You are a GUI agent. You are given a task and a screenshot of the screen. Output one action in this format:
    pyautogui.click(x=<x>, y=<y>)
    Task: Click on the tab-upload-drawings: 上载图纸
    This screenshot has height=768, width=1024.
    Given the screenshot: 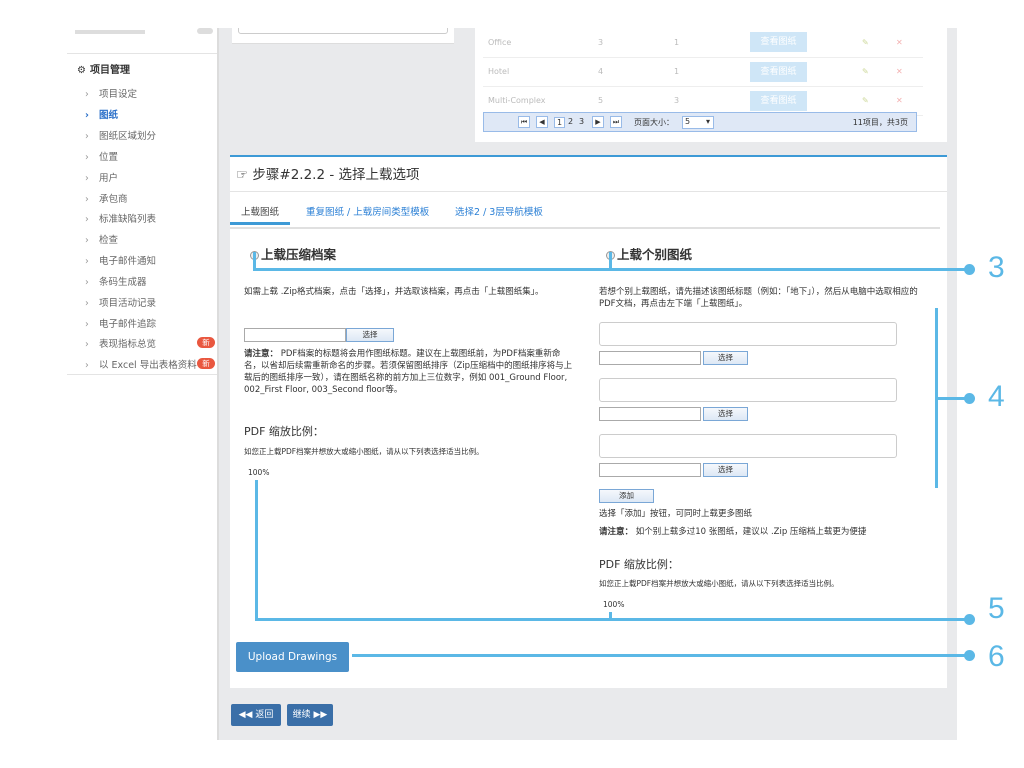 What is the action you would take?
    pyautogui.click(x=260, y=211)
    